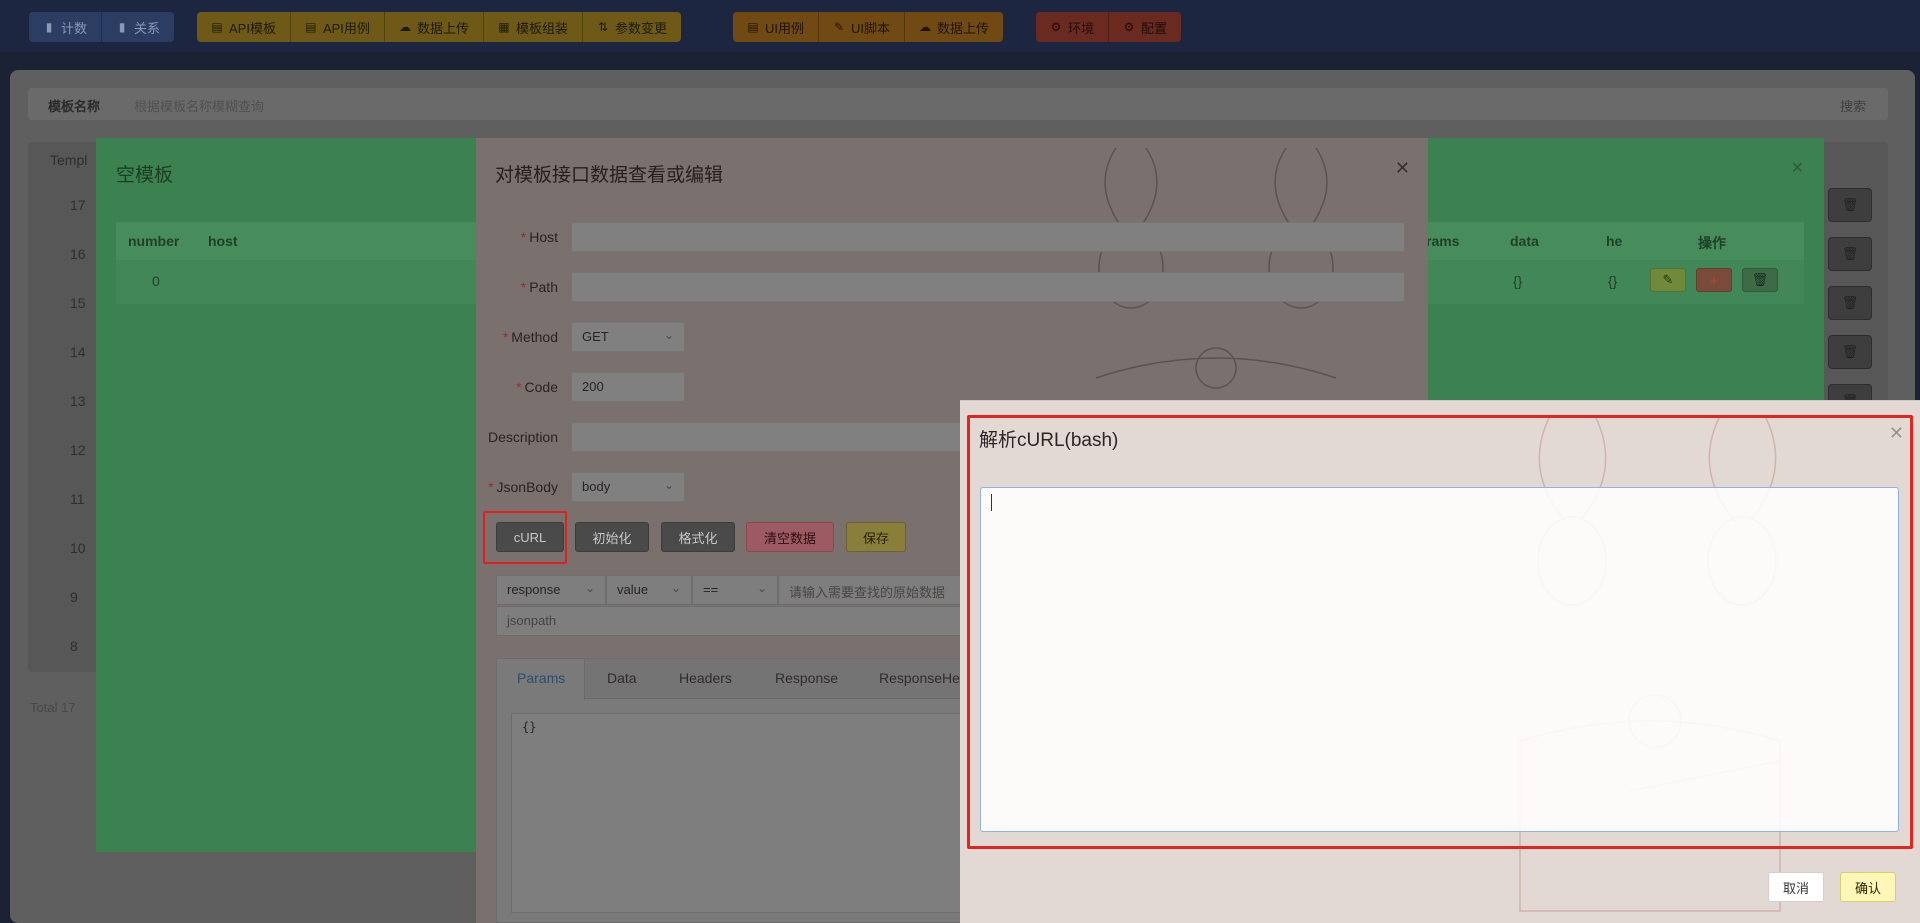 The height and width of the screenshot is (923, 1920). Describe the element at coordinates (776, 27) in the screenshot. I see `toolbar-ui-case-button: ▤ UI用例` at that location.